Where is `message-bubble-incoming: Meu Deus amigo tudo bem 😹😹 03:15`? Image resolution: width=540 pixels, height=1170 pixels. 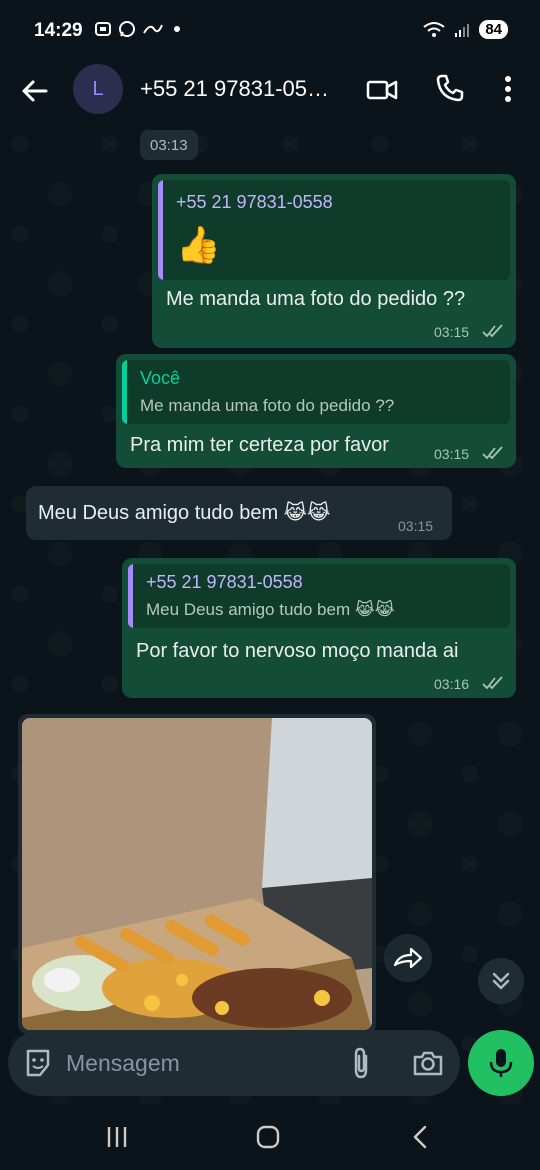
message-bubble-incoming: Meu Deus amigo tudo bem 😹😹 03:15 is located at coordinates (239, 513).